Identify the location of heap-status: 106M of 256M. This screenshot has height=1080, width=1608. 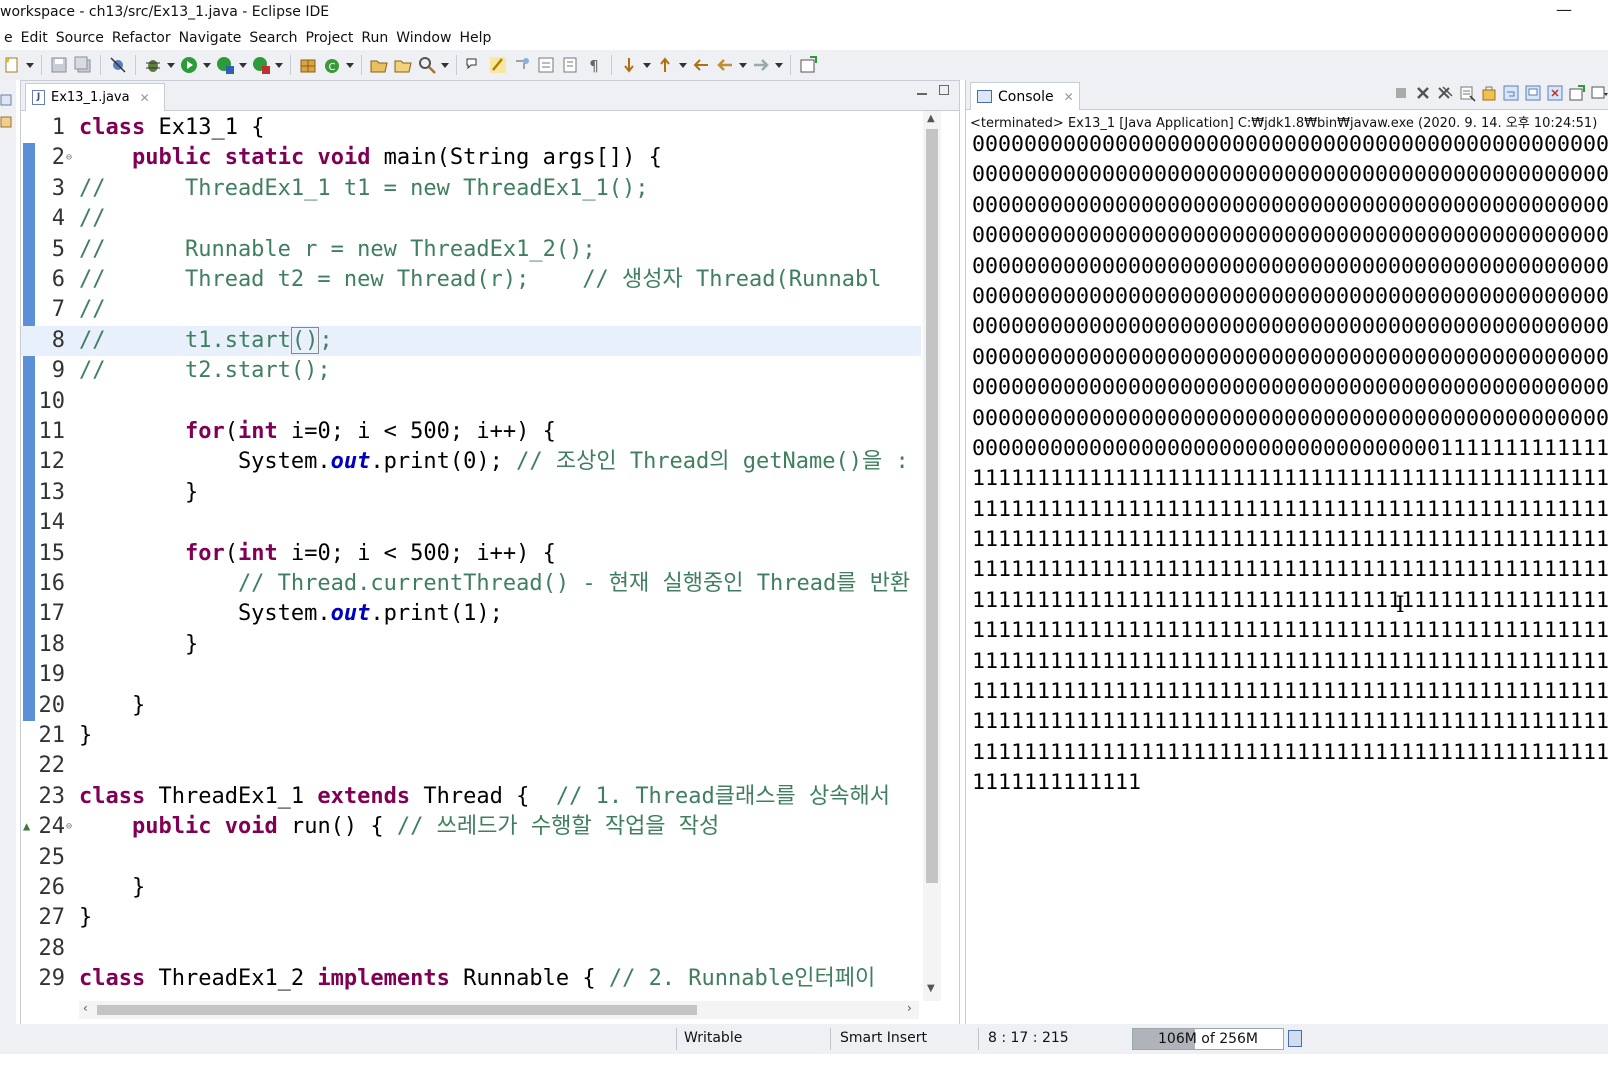
(1208, 1039).